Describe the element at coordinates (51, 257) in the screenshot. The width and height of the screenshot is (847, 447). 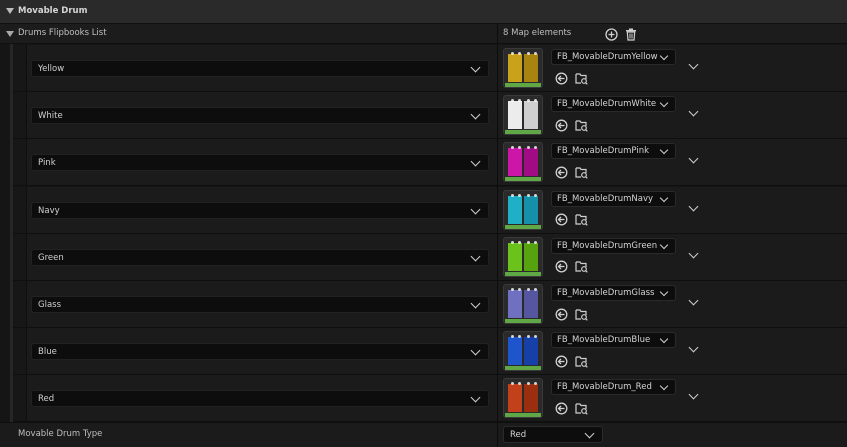
I see `key-value: Green` at that location.